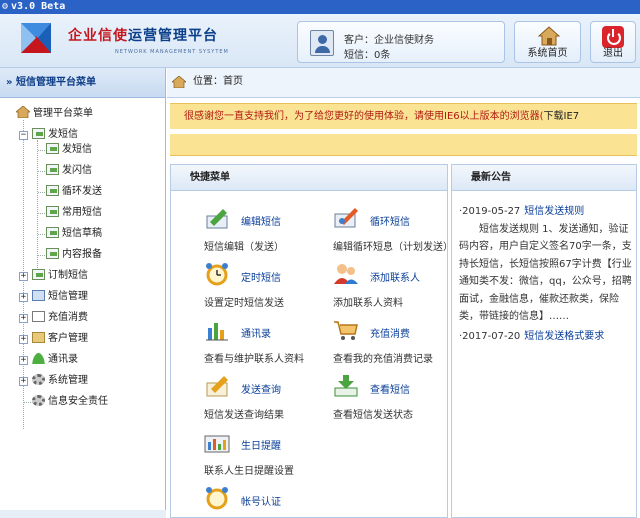  I want to click on sidebar-subitem-common-sms: 常用短信, so click(74, 213).